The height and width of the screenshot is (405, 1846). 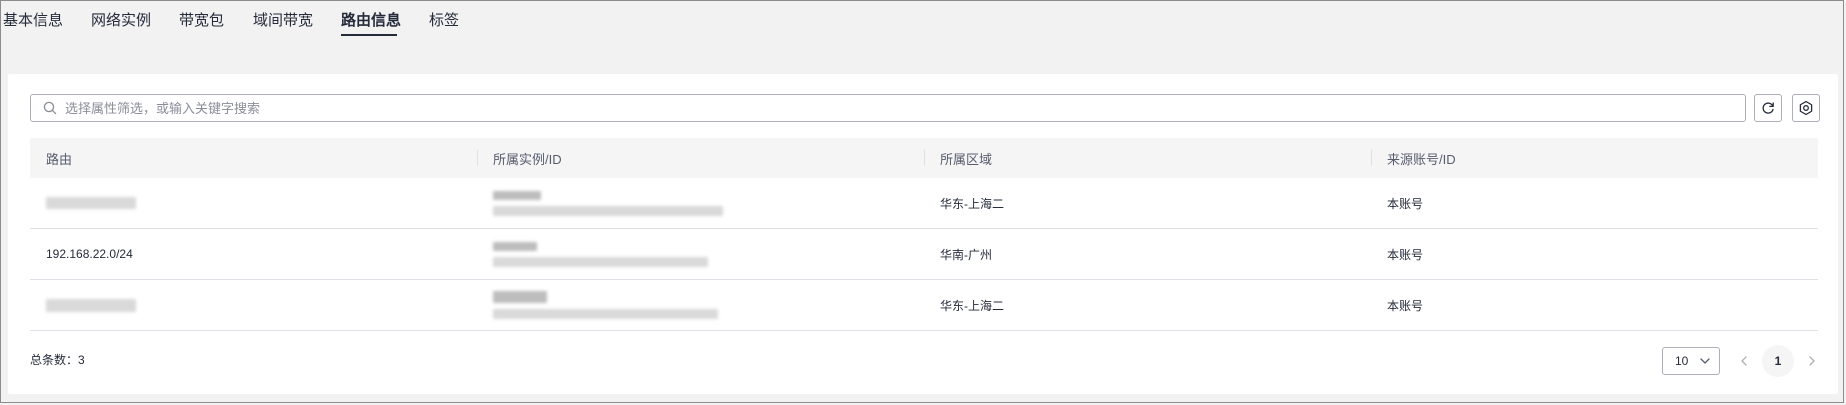 I want to click on next-page-button, so click(x=1812, y=361).